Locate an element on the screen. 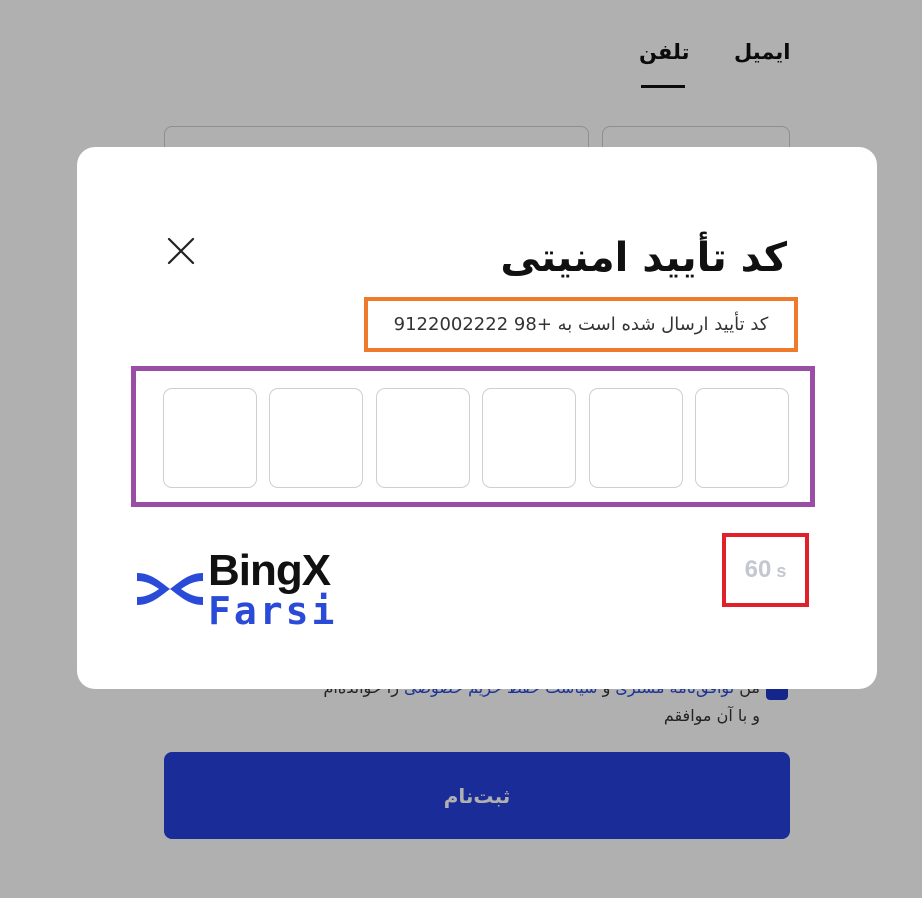 Image resolution: width=922 pixels, height=898 pixels. resend-timer-highlight: 60 s is located at coordinates (765, 570).